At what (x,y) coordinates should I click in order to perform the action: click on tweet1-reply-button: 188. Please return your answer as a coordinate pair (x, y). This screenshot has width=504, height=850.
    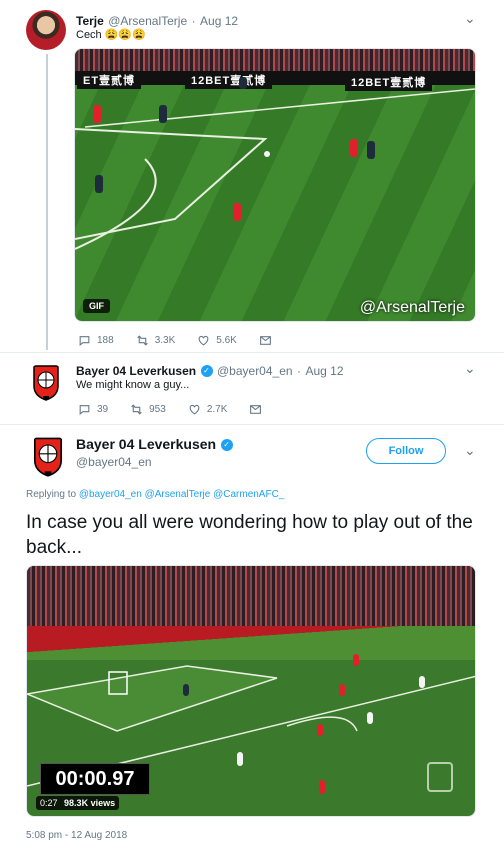
    Looking at the image, I should click on (96, 340).